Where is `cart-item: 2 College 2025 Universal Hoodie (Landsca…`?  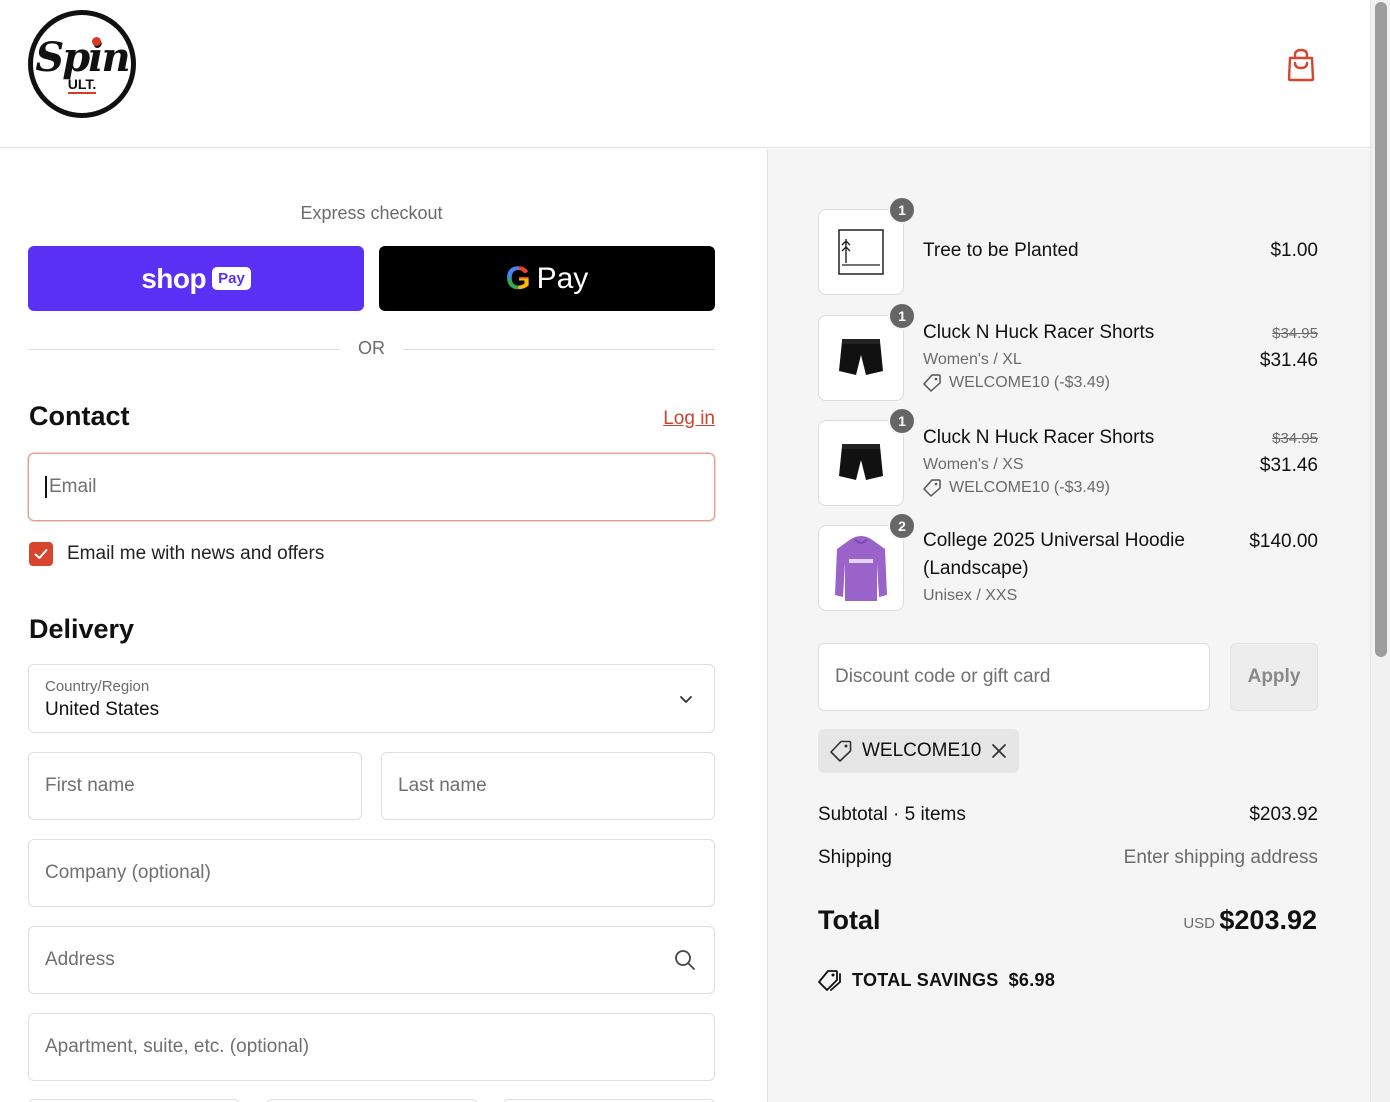
cart-item: 2 College 2025 Universal Hoodie (Landsca… is located at coordinates (1068, 561).